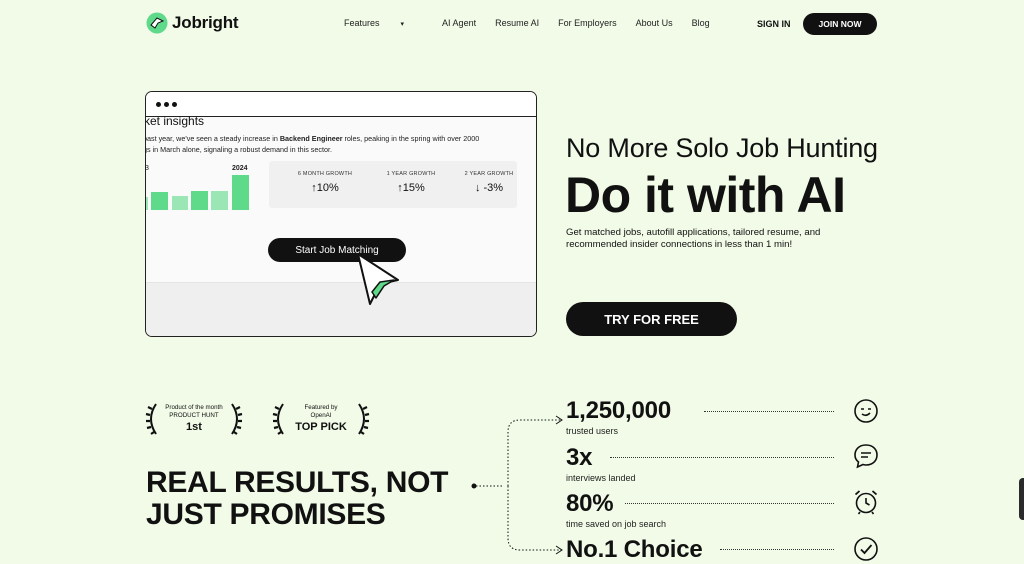 The width and height of the screenshot is (1024, 564). Describe the element at coordinates (654, 23) in the screenshot. I see `nav-link-about-us: About Us` at that location.